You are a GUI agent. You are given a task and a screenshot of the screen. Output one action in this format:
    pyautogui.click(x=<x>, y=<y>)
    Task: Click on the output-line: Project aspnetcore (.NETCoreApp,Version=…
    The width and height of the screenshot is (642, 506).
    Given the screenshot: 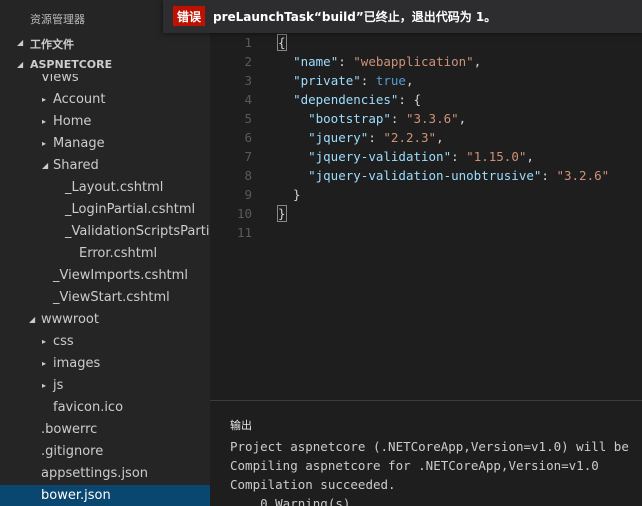 What is the action you would take?
    pyautogui.click(x=429, y=446)
    